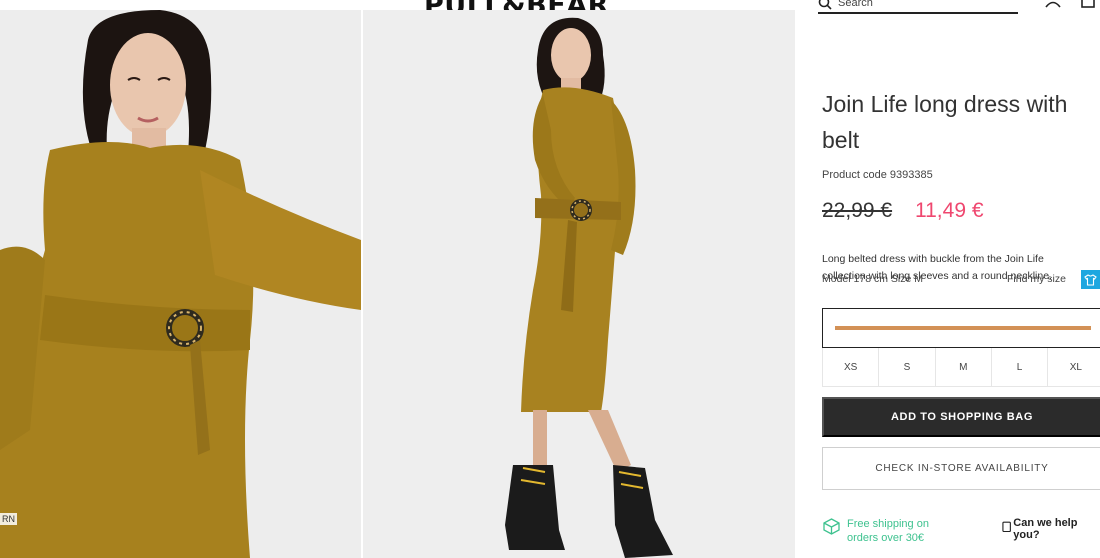  What do you see at coordinates (961, 417) in the screenshot?
I see `add-to-bag-button: ADD TO SHOPPING BAG` at bounding box center [961, 417].